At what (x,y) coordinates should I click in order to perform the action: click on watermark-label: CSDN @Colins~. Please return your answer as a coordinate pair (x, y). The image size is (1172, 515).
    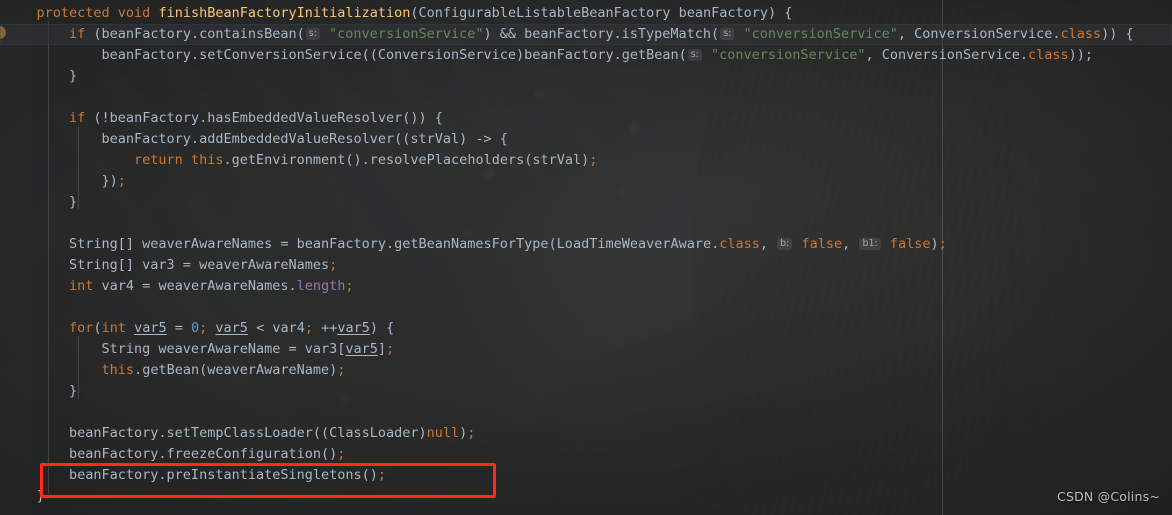
    Looking at the image, I should click on (1108, 496).